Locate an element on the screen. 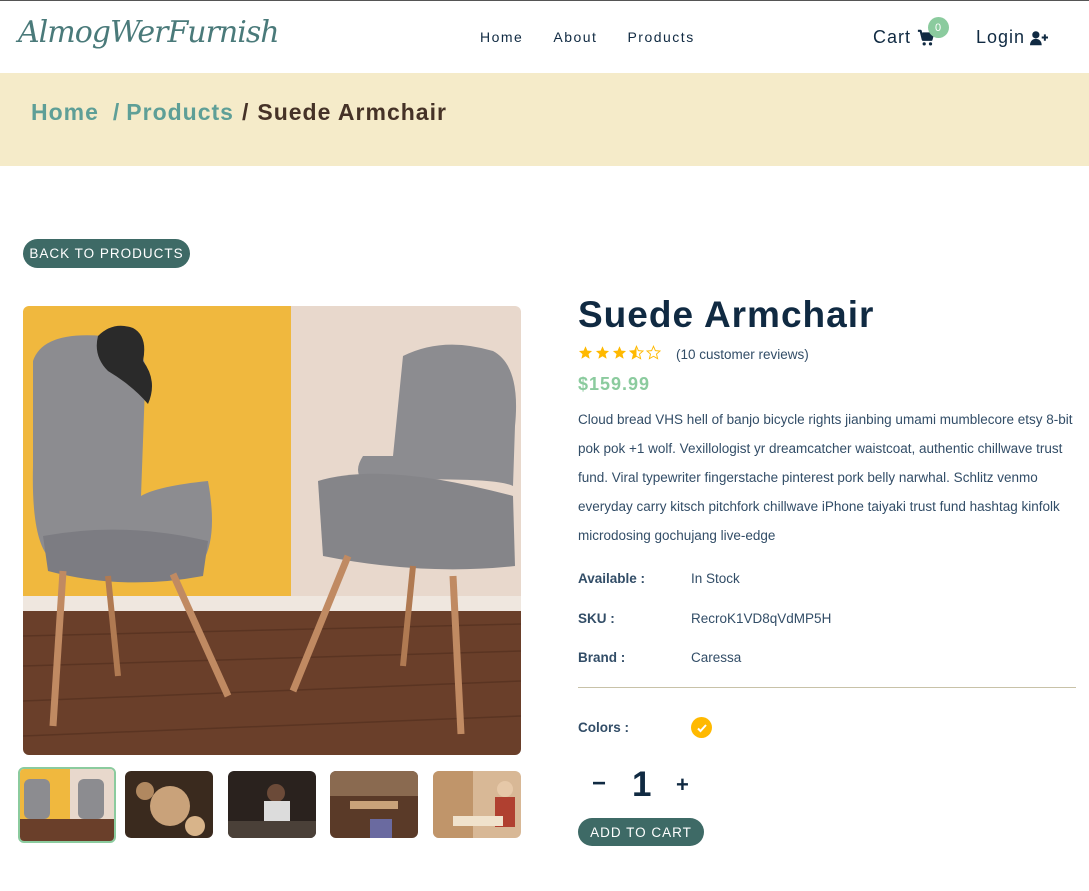 This screenshot has height=891, width=1089. product-price: $159.99 is located at coordinates (614, 384).